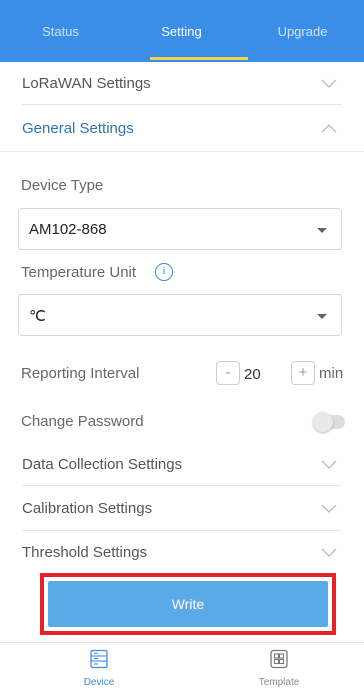 Image resolution: width=364 pixels, height=692 pixels. I want to click on tab-setting-label: Setting, so click(181, 31).